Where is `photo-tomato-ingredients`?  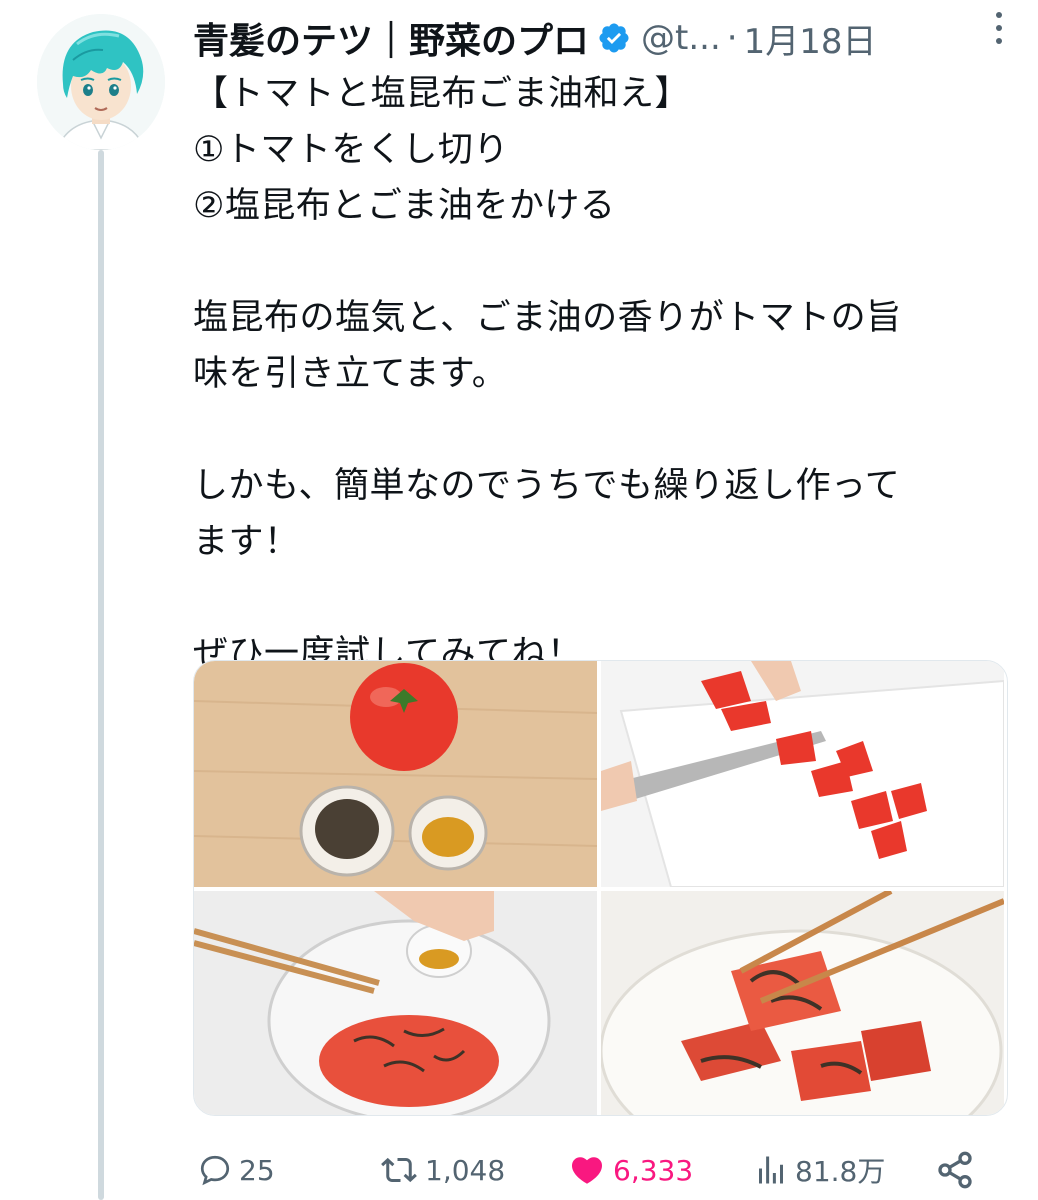
photo-tomato-ingredients is located at coordinates (395, 774).